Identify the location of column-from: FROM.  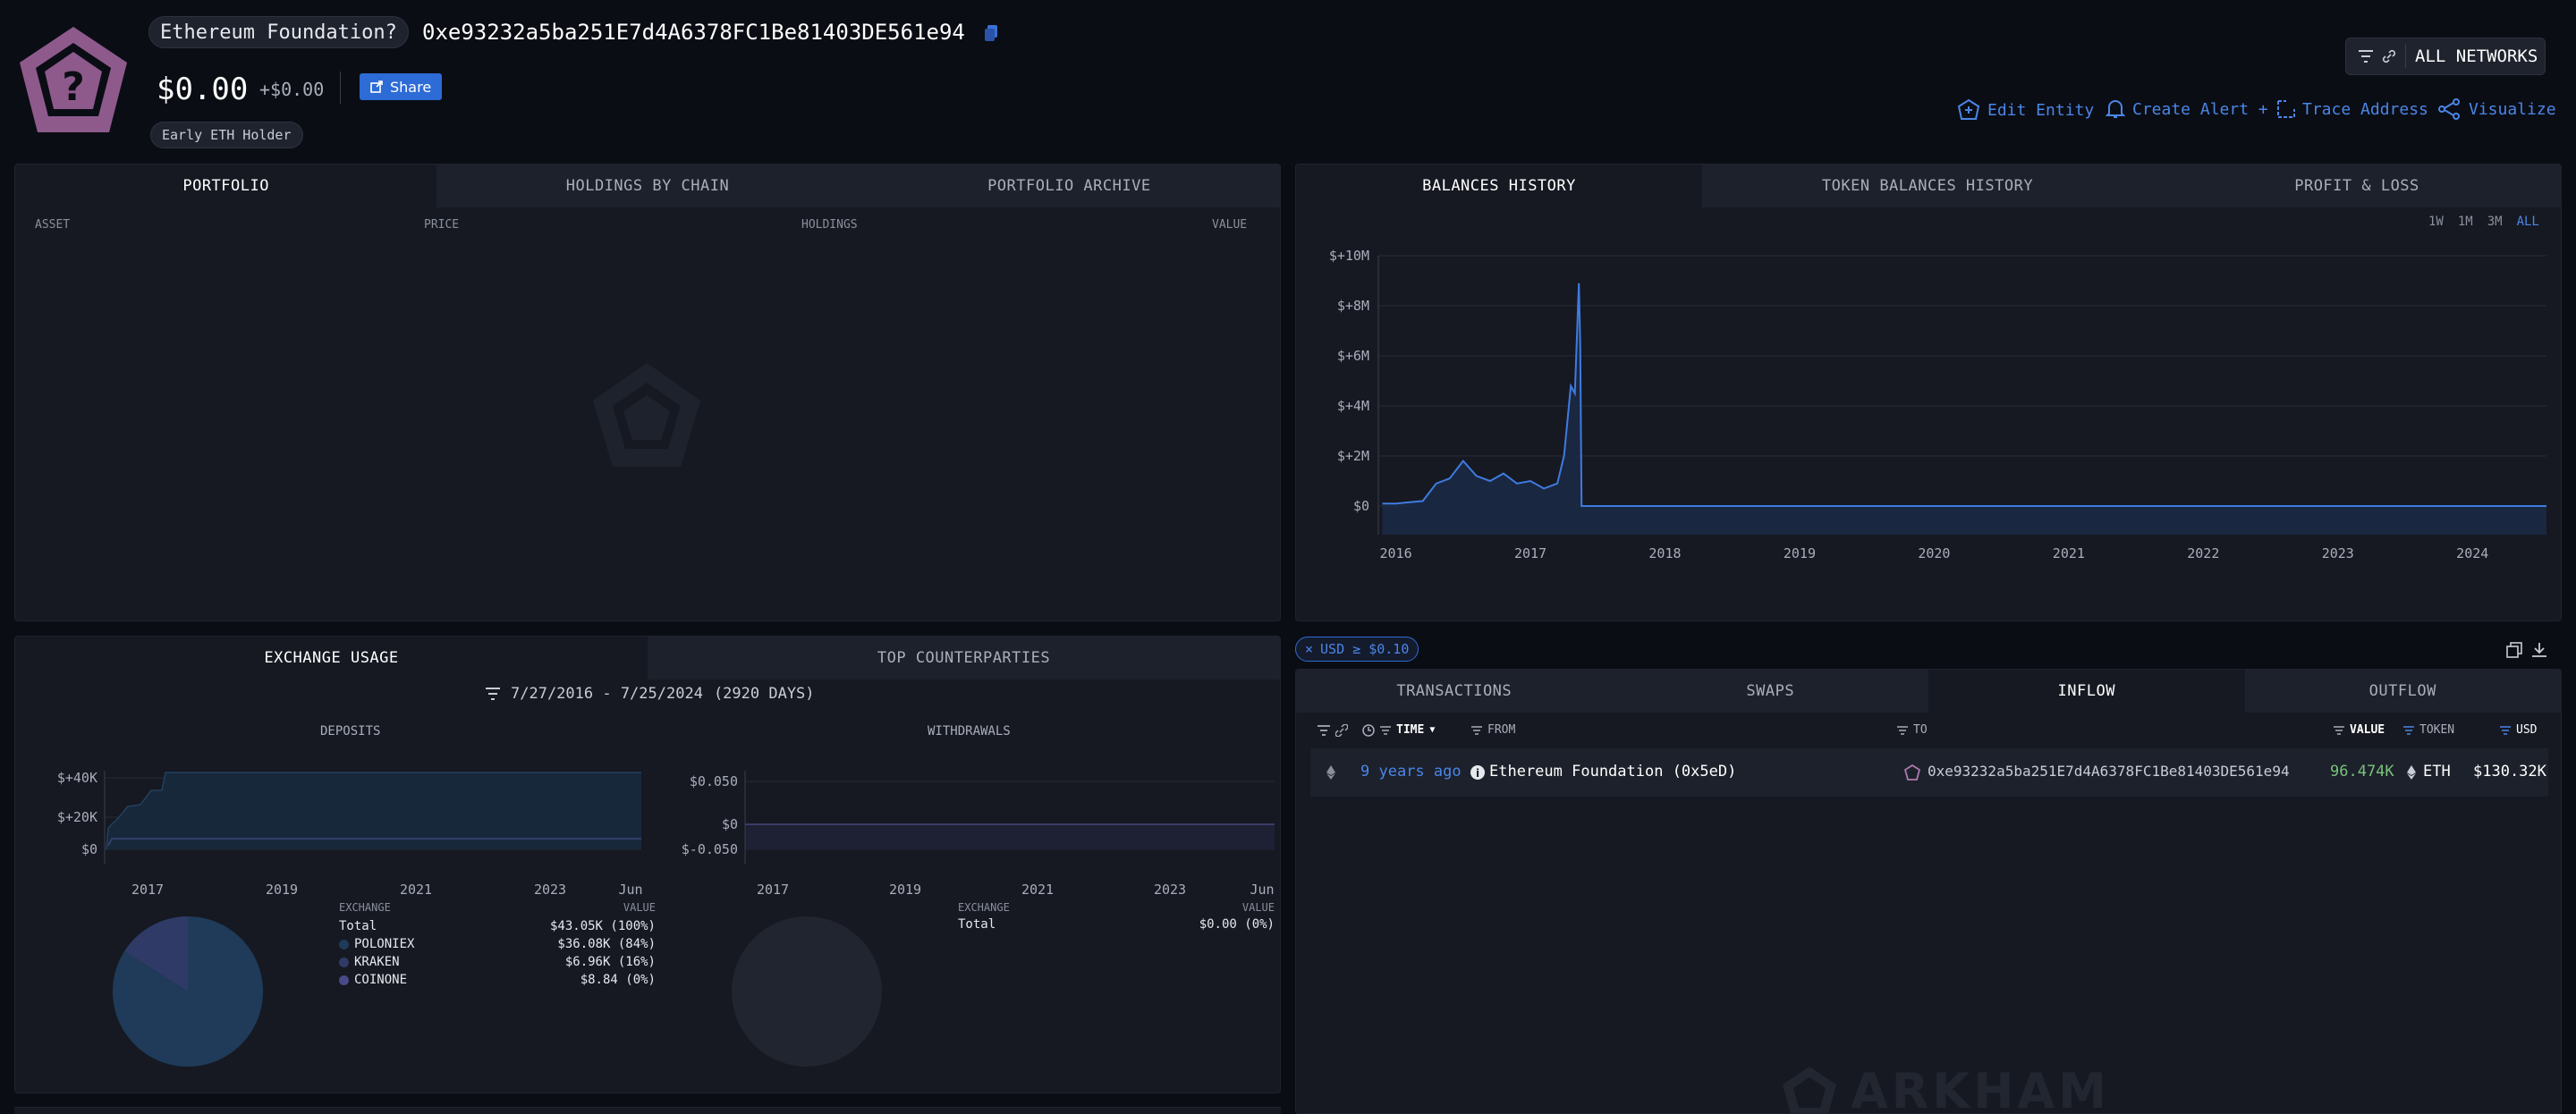
(1493, 730).